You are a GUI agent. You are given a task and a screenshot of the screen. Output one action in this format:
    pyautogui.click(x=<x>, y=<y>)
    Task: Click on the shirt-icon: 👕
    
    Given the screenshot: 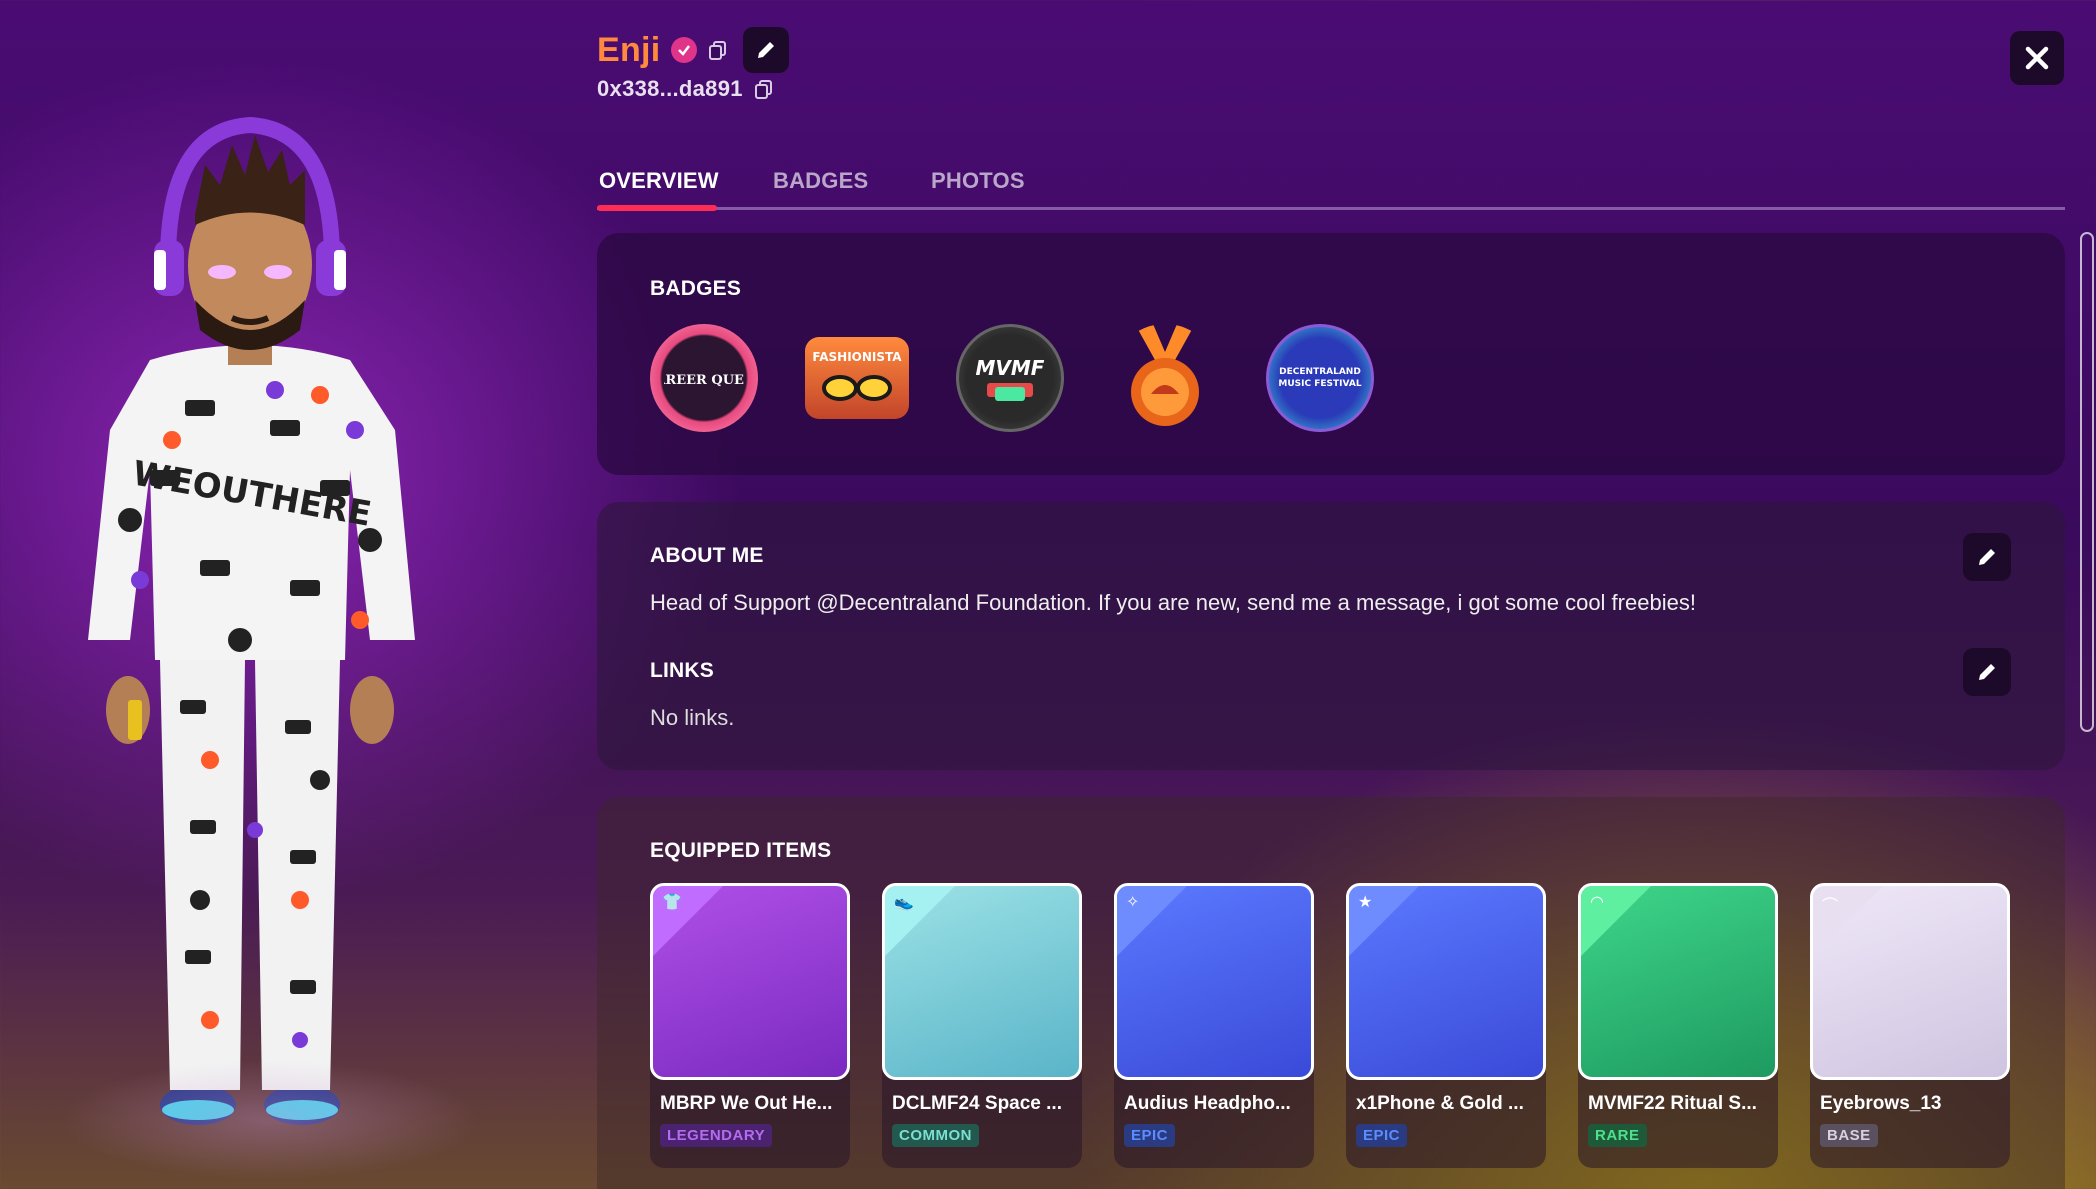 What is the action you would take?
    pyautogui.click(x=672, y=902)
    